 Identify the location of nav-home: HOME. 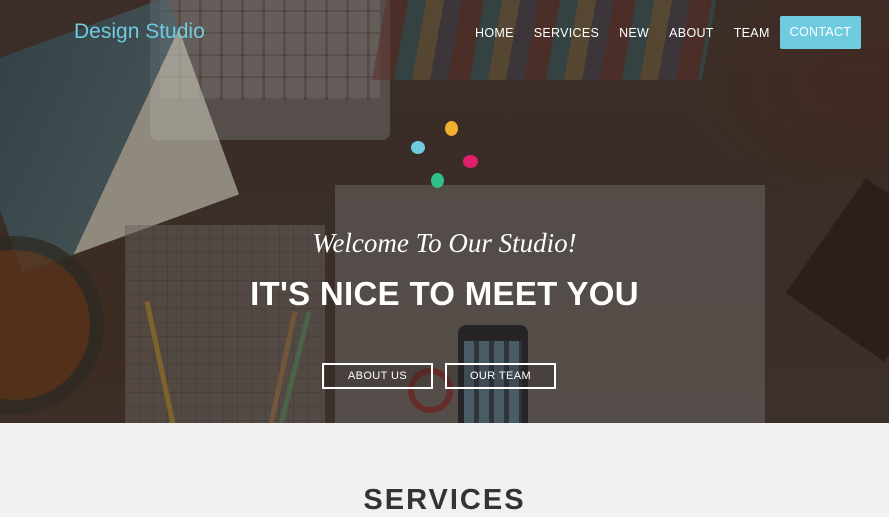
(494, 33).